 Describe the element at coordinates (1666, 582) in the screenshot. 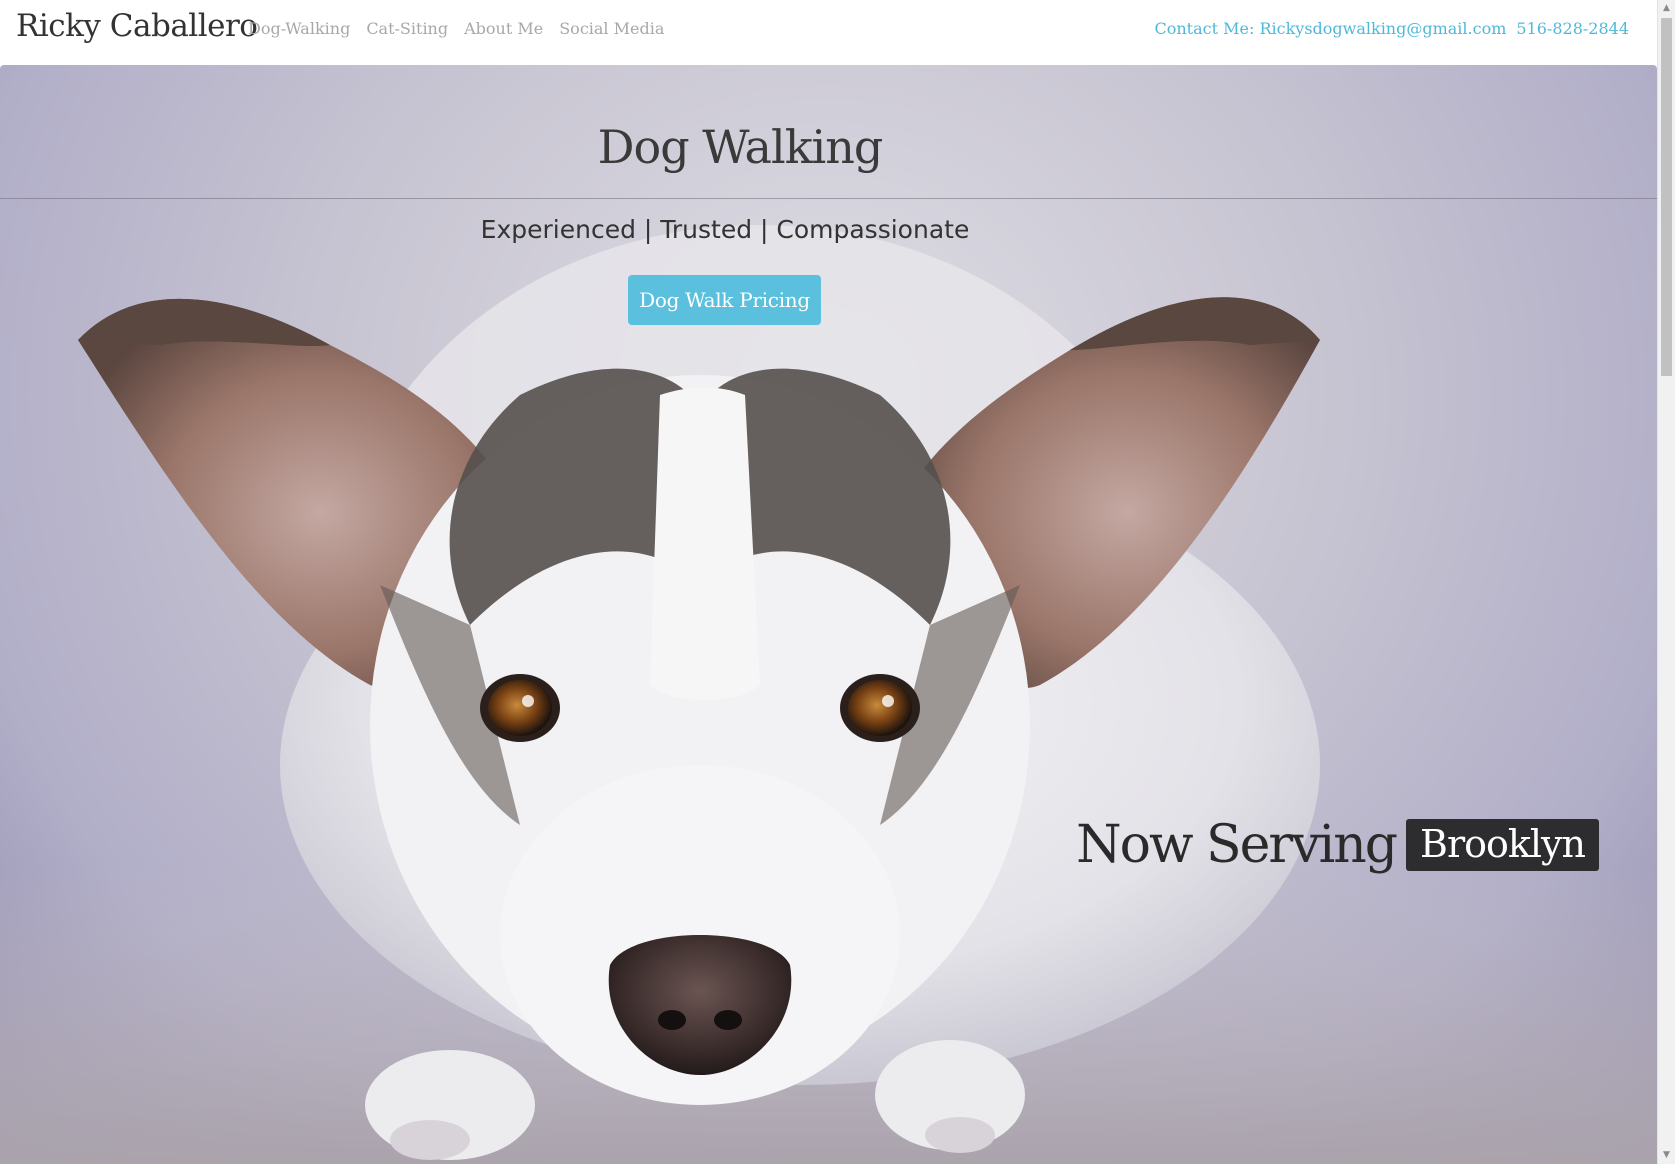

I see `vertical-scrollbar: ▲ ▼` at that location.